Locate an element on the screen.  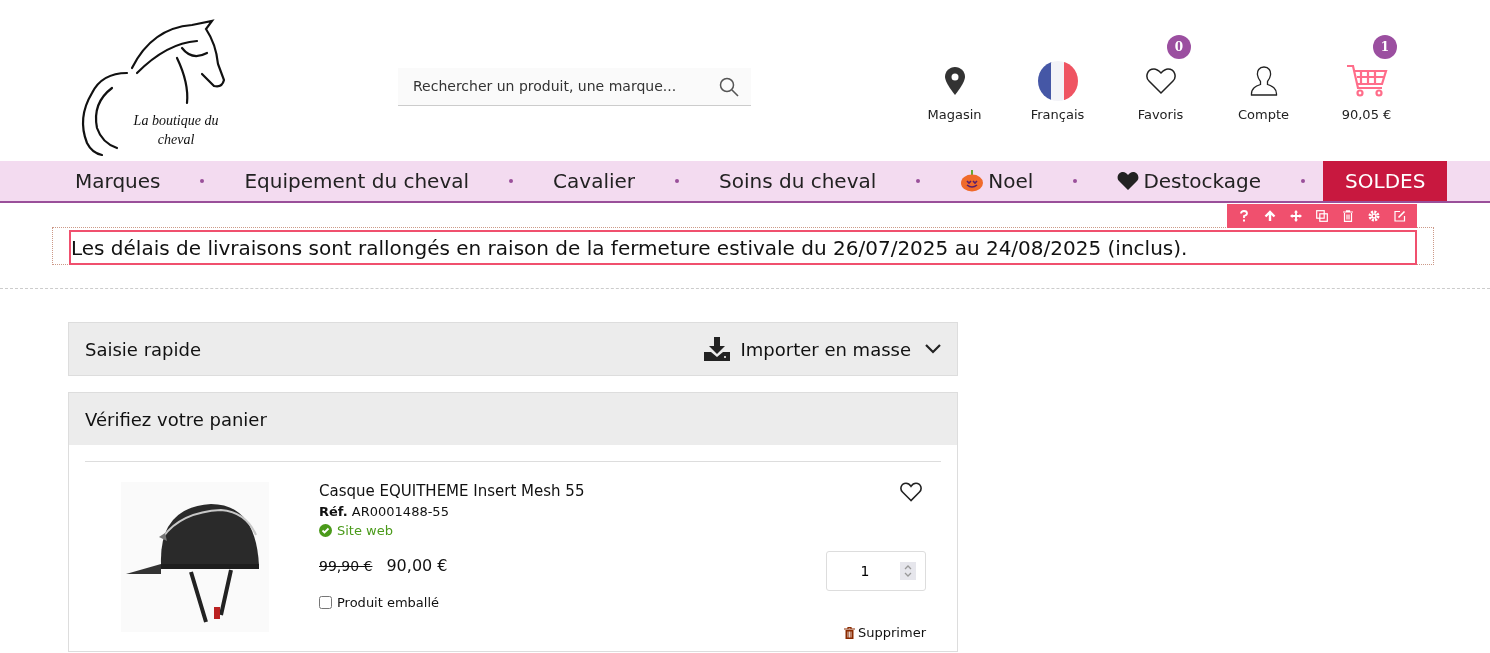
product-reference: Réf. AR0001488-55 is located at coordinates (384, 511).